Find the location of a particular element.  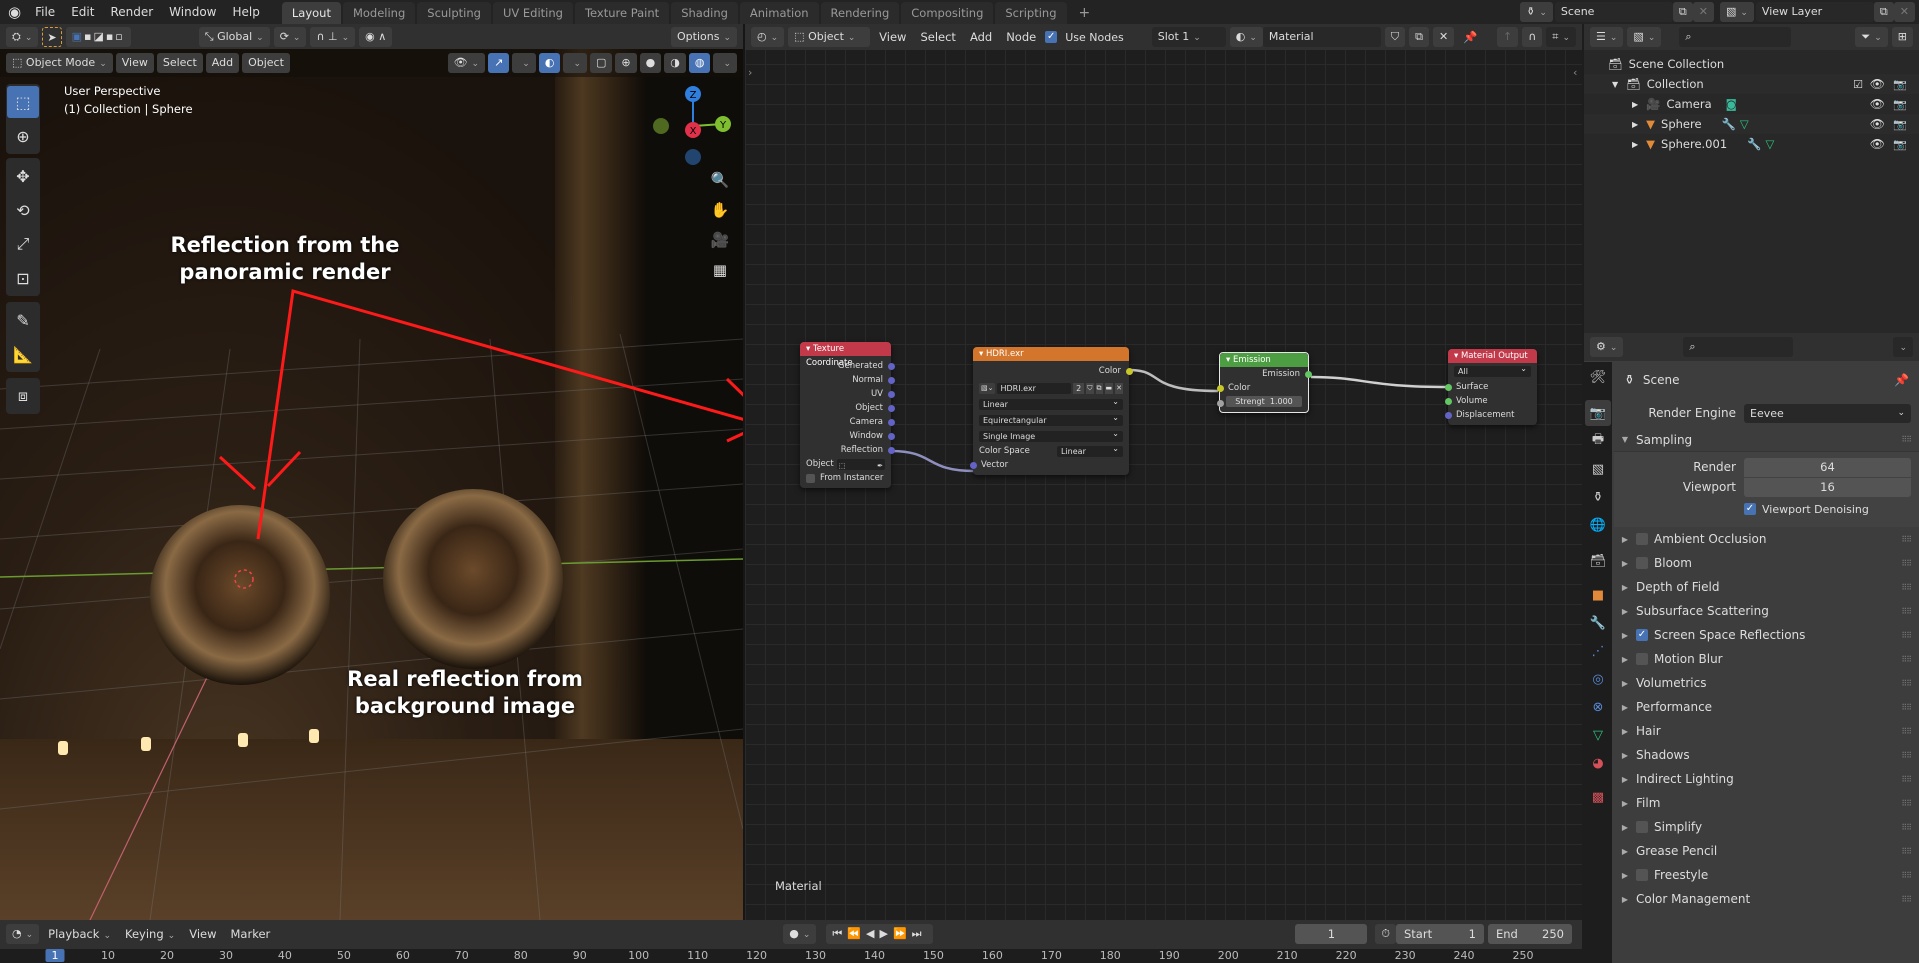

tab-shading: Shading is located at coordinates (704, 13).